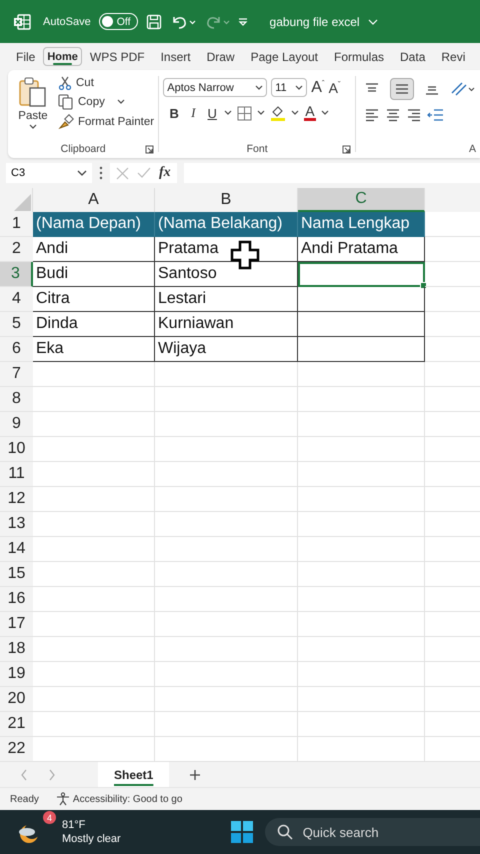 This screenshot has height=854, width=480. I want to click on row-header: 2, so click(16, 249).